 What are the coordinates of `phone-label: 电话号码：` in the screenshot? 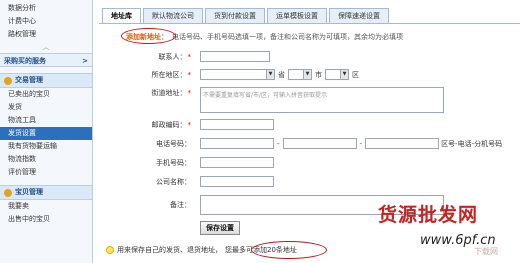 It's located at (173, 143).